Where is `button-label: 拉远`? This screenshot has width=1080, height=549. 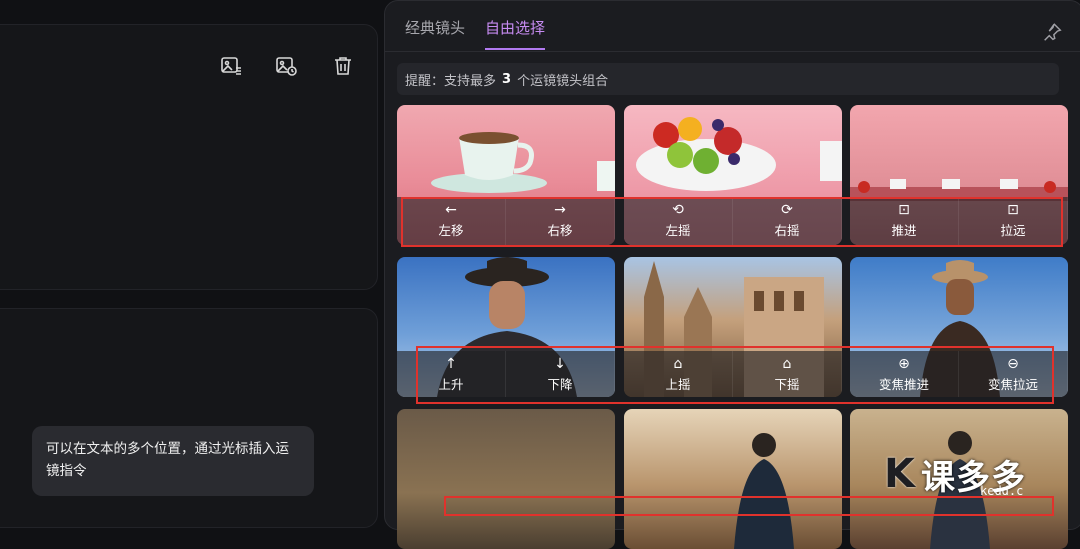 button-label: 拉远 is located at coordinates (1013, 230).